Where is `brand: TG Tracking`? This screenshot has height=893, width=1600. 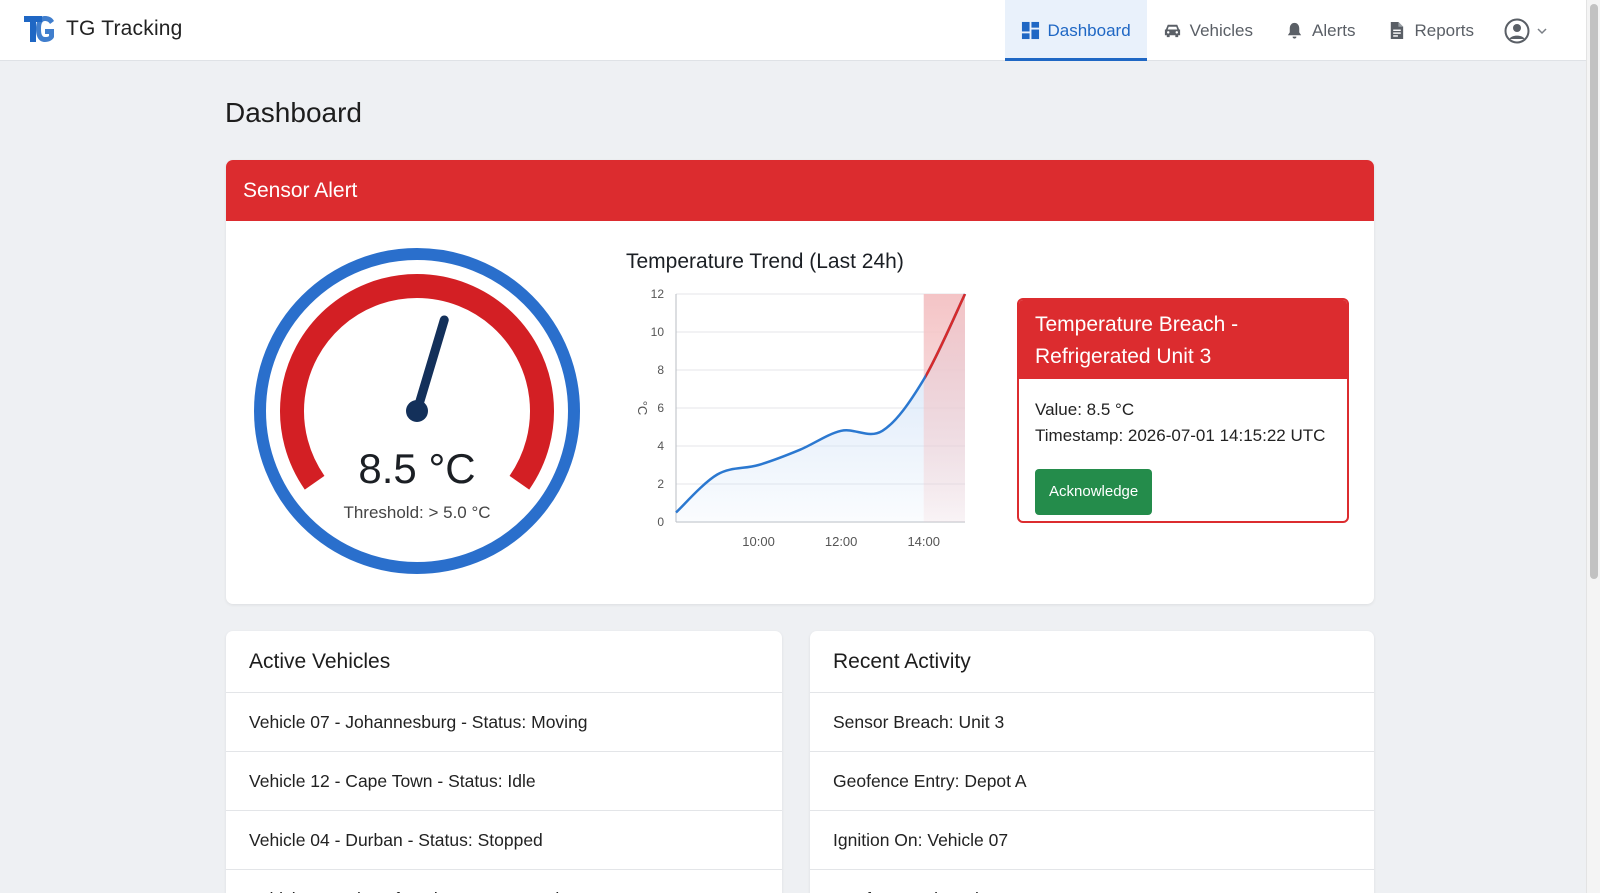 brand: TG Tracking is located at coordinates (102, 29).